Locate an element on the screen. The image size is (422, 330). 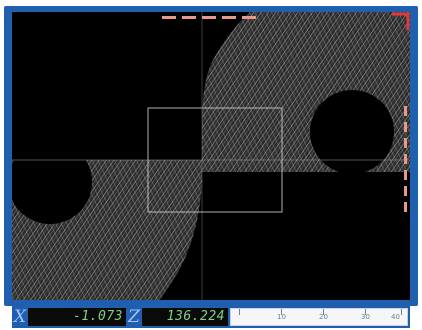
x-coordinate-readout: -1.073 is located at coordinates (77, 317).